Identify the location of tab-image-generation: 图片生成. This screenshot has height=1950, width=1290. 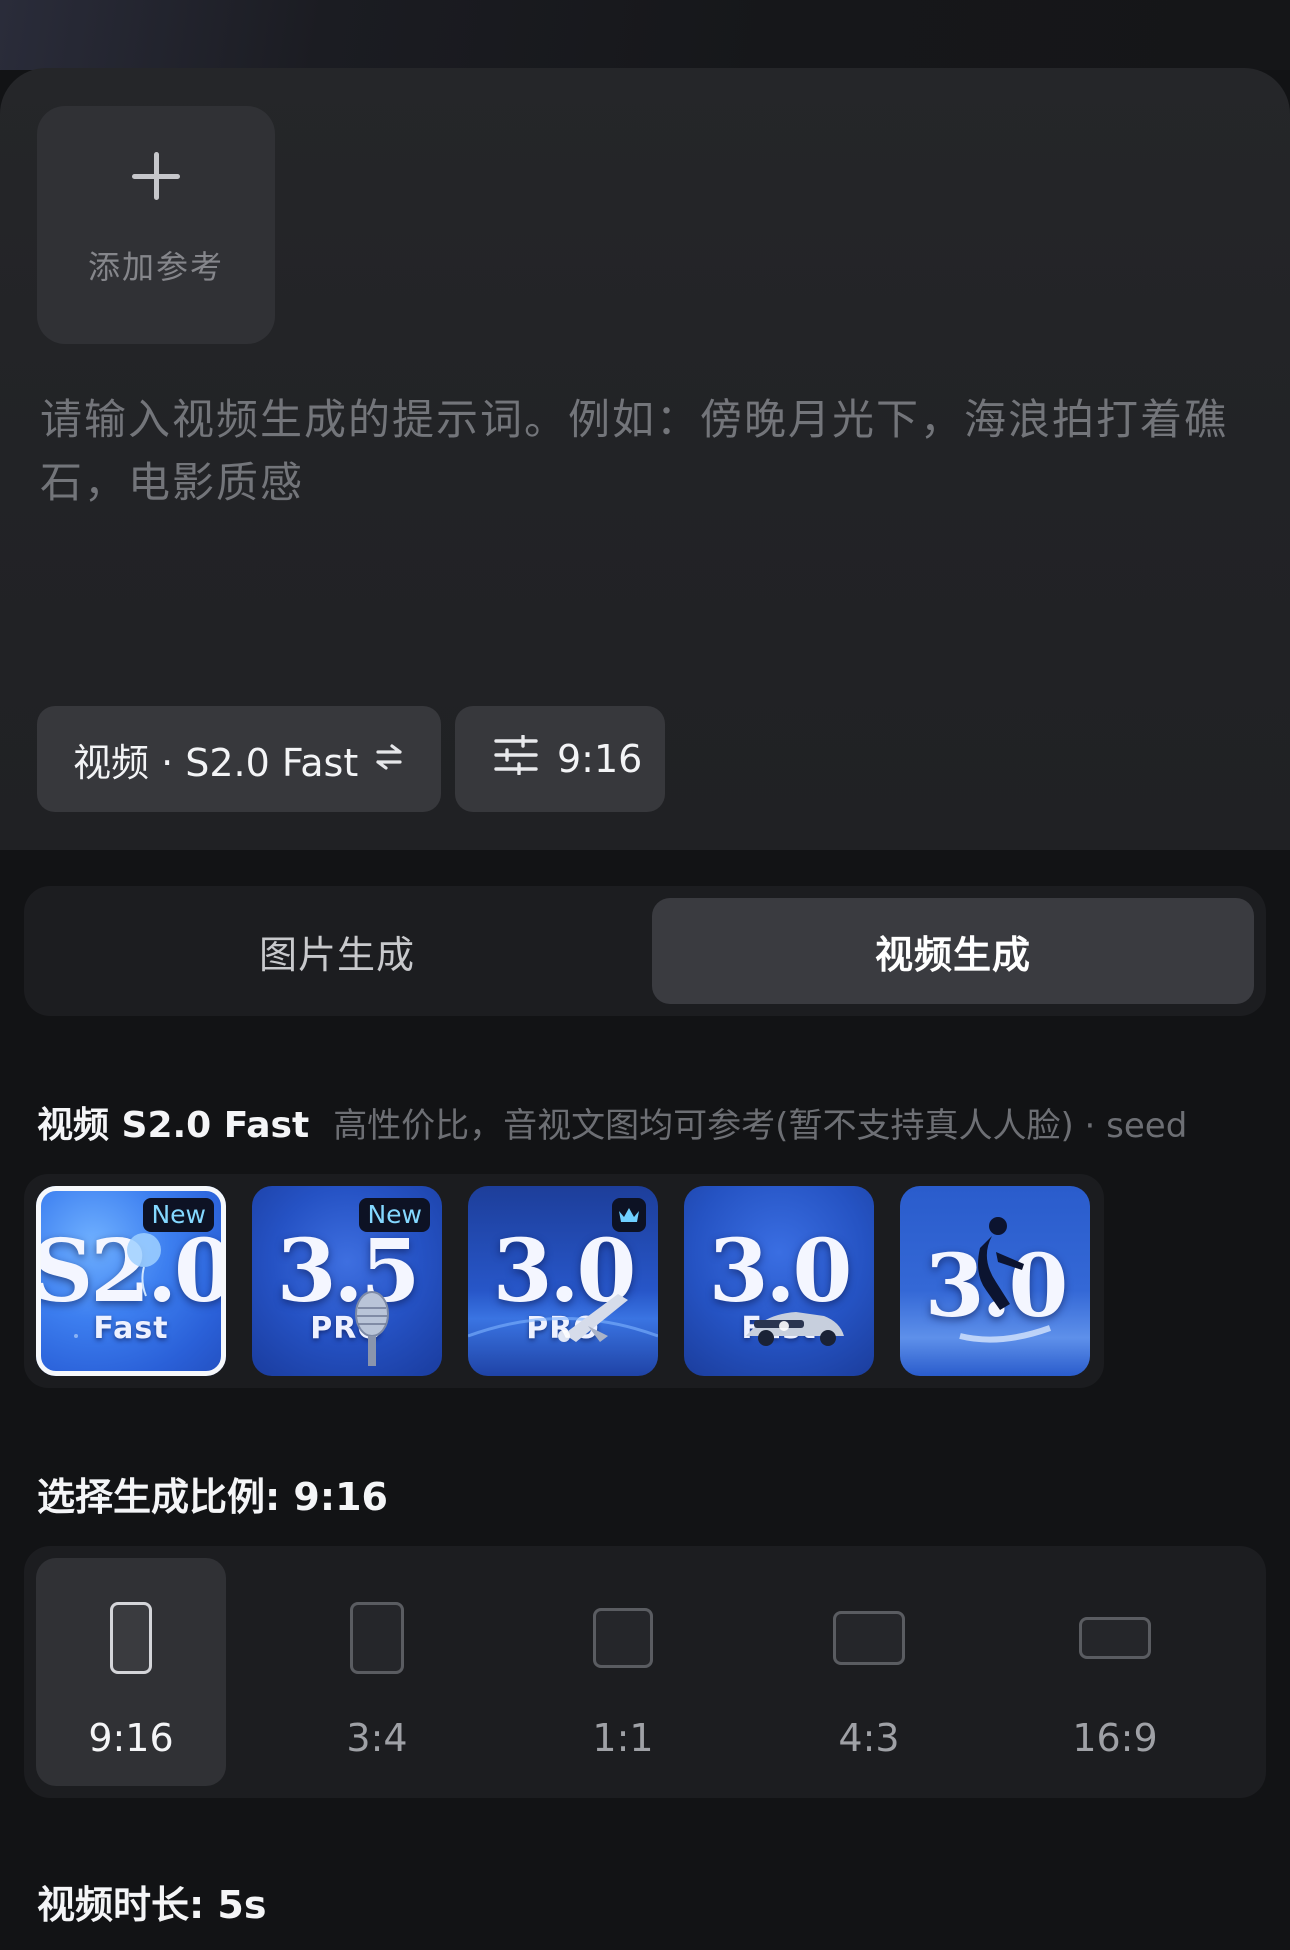
(337, 951).